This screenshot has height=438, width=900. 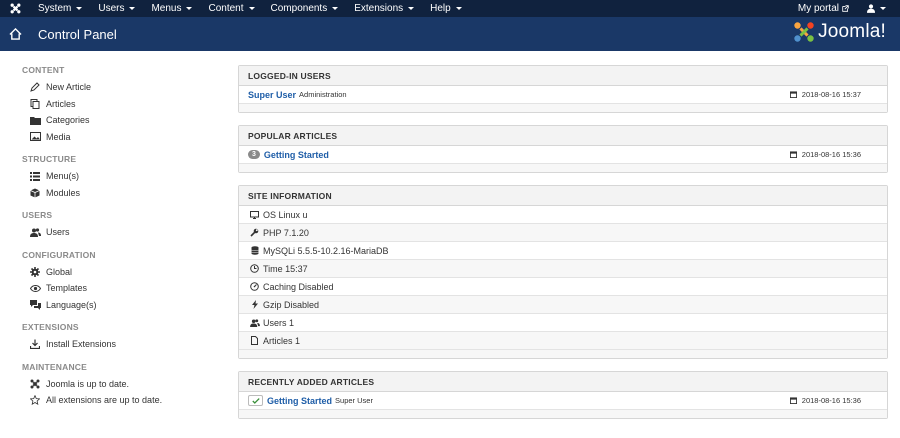 What do you see at coordinates (254, 232) in the screenshot?
I see `wrench-icon` at bounding box center [254, 232].